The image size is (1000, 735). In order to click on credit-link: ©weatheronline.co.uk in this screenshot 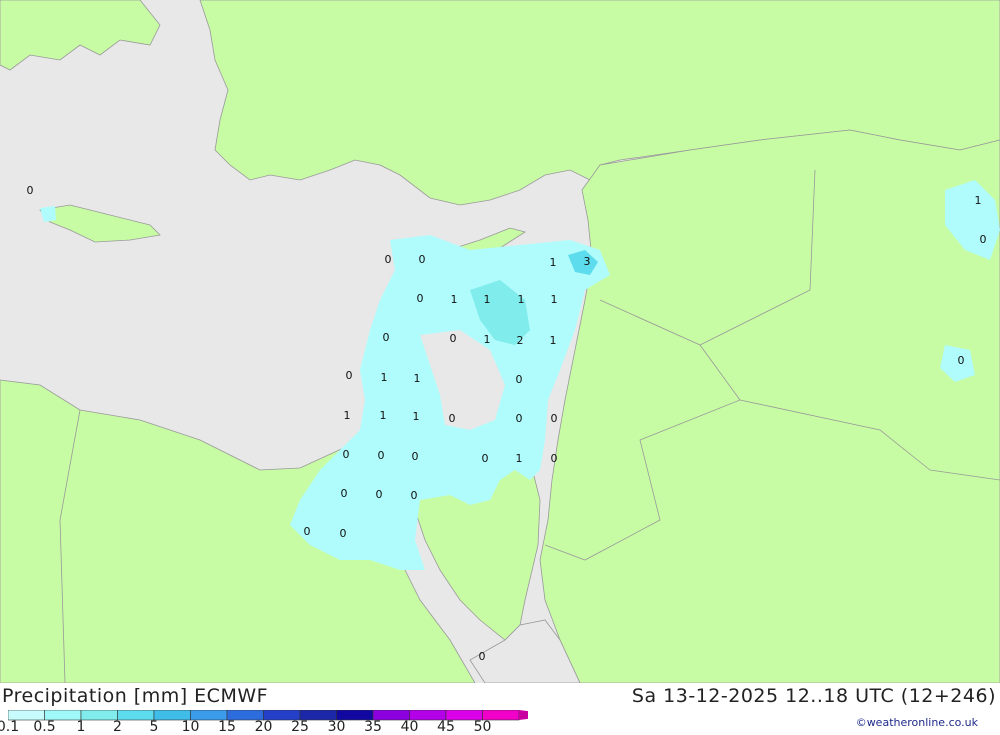, I will do `click(917, 722)`.